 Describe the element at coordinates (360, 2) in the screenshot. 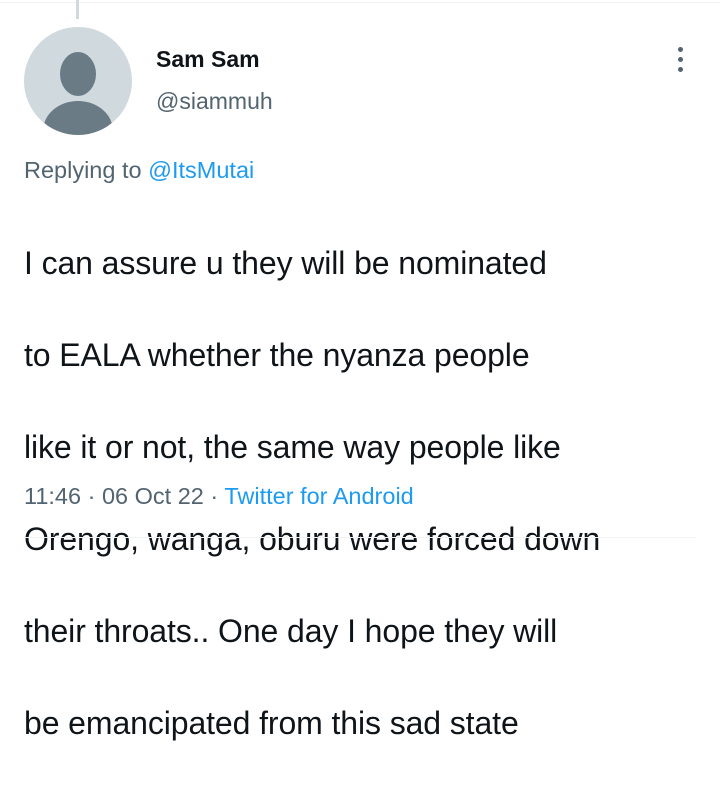

I see `top-divider` at that location.